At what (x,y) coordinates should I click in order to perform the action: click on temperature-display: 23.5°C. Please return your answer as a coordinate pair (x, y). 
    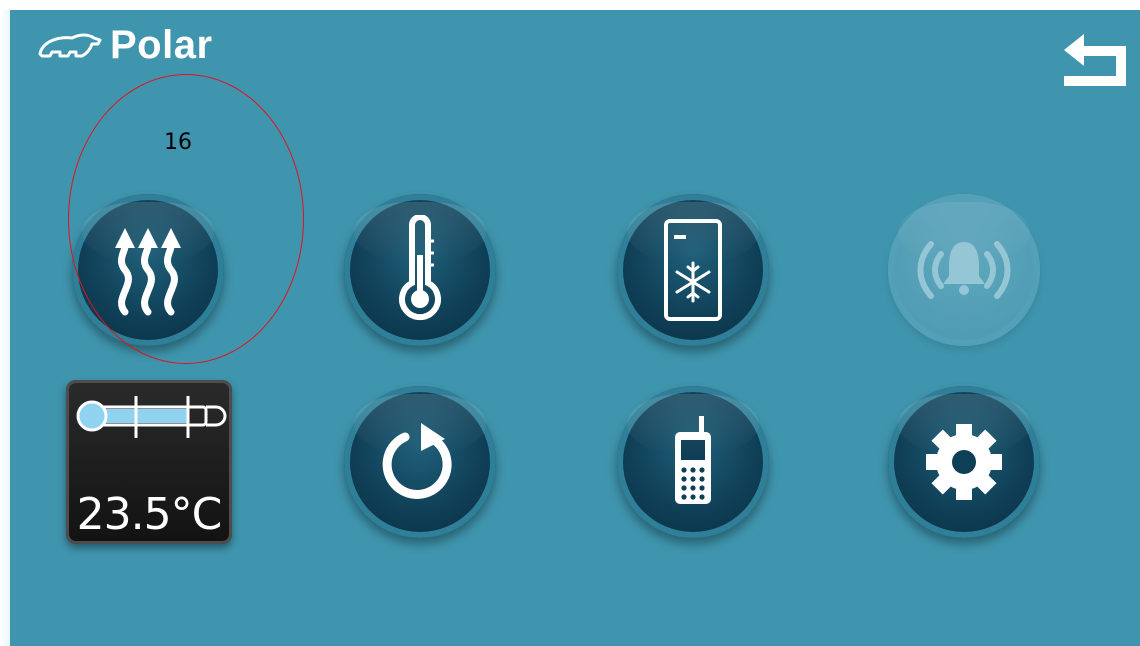
    Looking at the image, I should click on (149, 462).